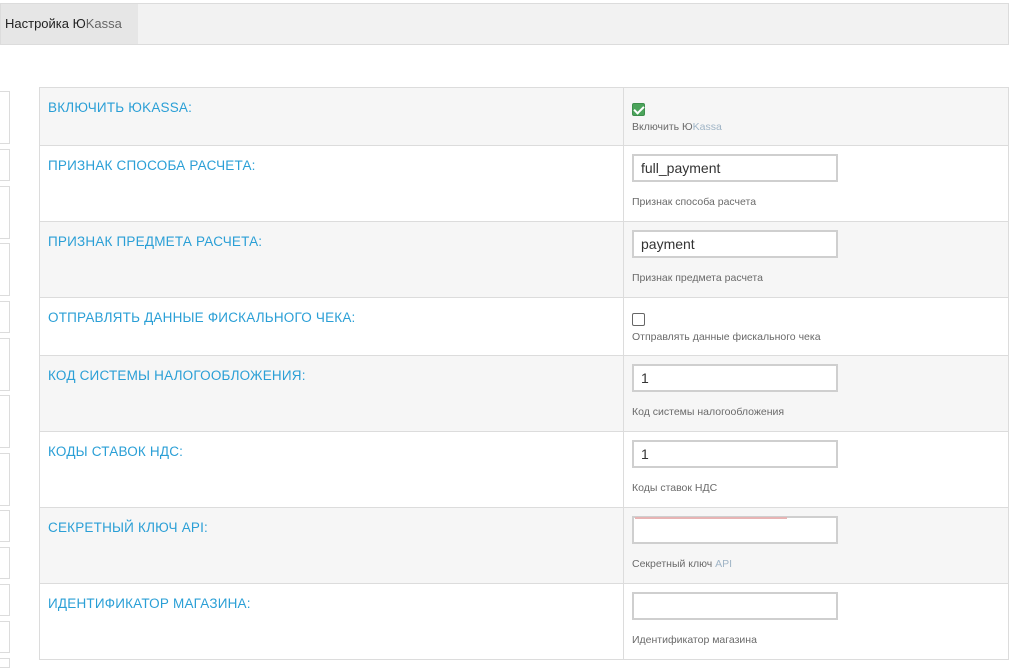 This screenshot has width=1018, height=668. I want to click on hint-text-suffix: Kassa, so click(707, 127).